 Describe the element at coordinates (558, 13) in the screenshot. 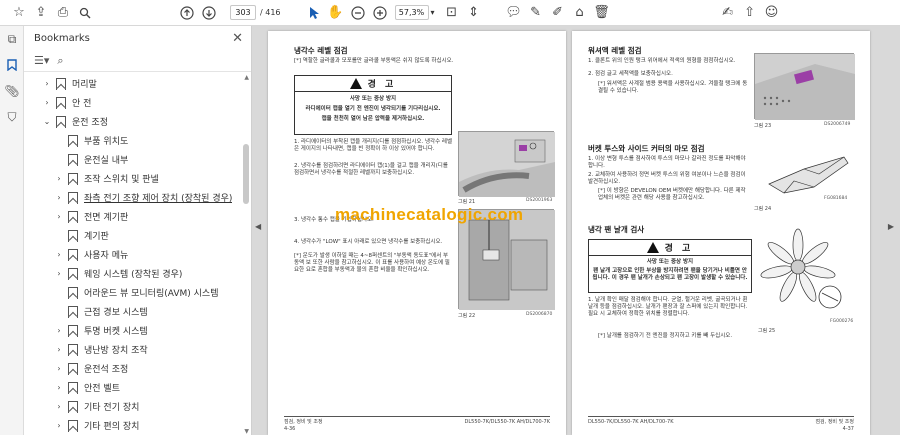

I see `draw-icon: ✐` at that location.